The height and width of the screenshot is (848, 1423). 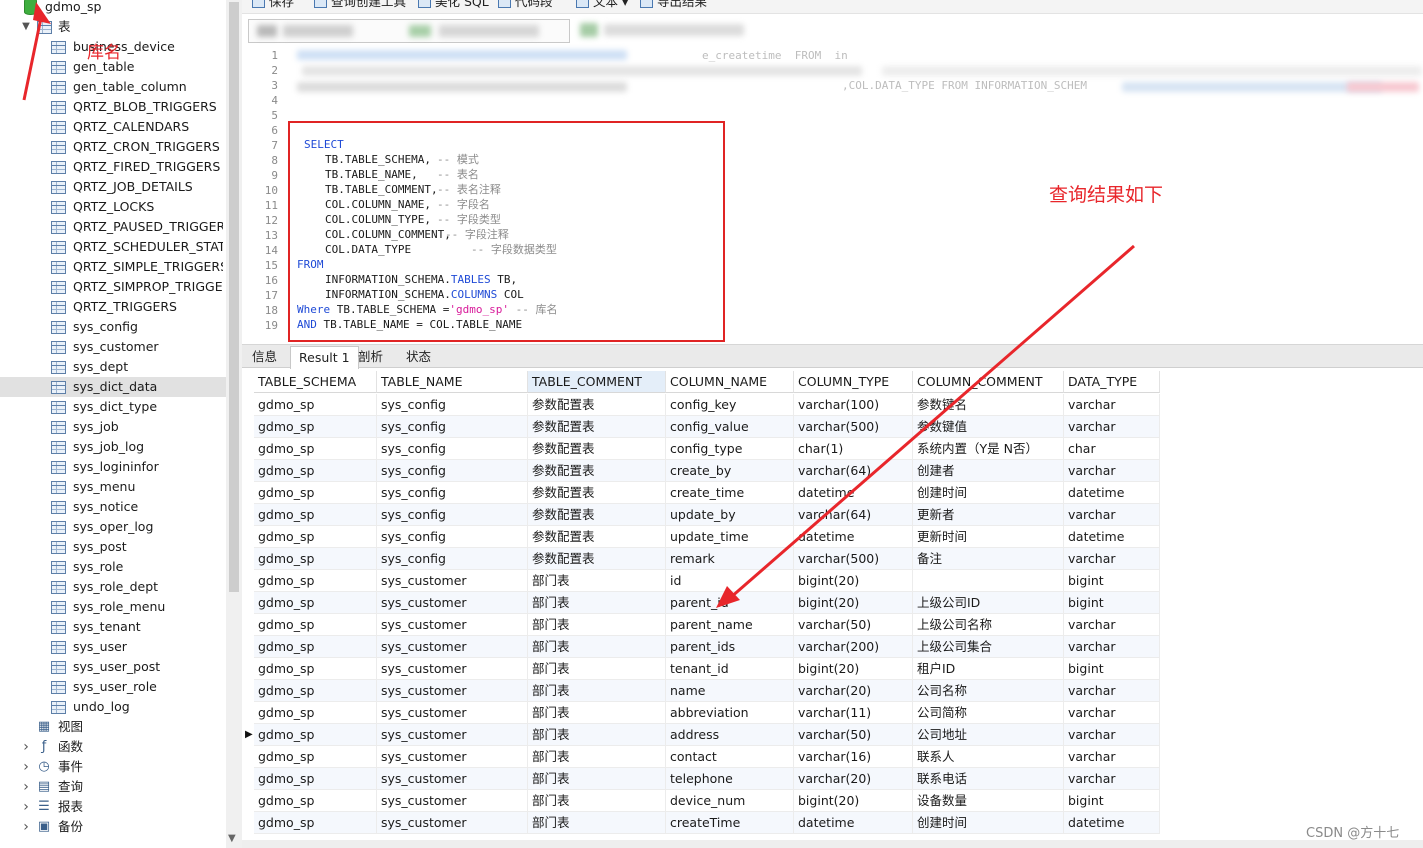 What do you see at coordinates (26, 807) in the screenshot?
I see `chevron-right-icon: ›` at bounding box center [26, 807].